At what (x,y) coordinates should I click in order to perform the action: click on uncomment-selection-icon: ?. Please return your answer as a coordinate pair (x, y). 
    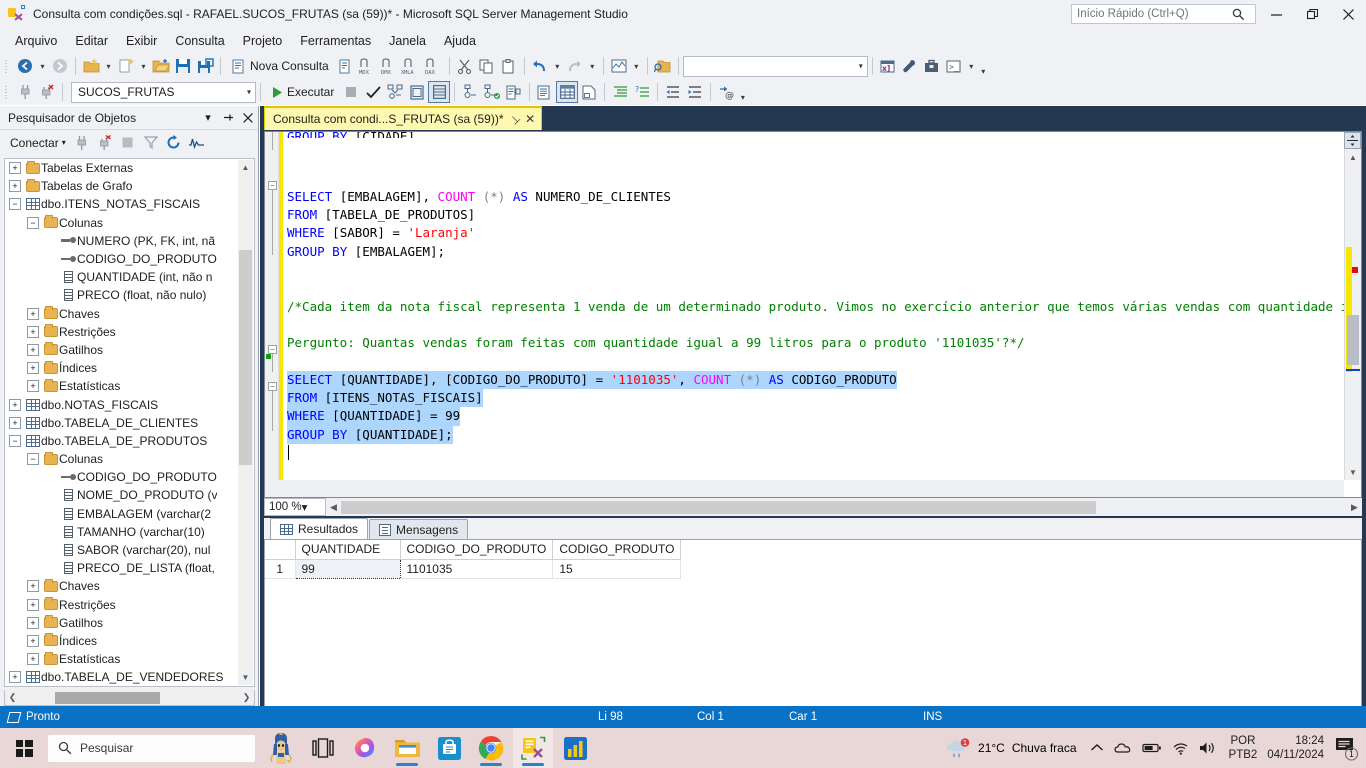
    Looking at the image, I should click on (642, 92).